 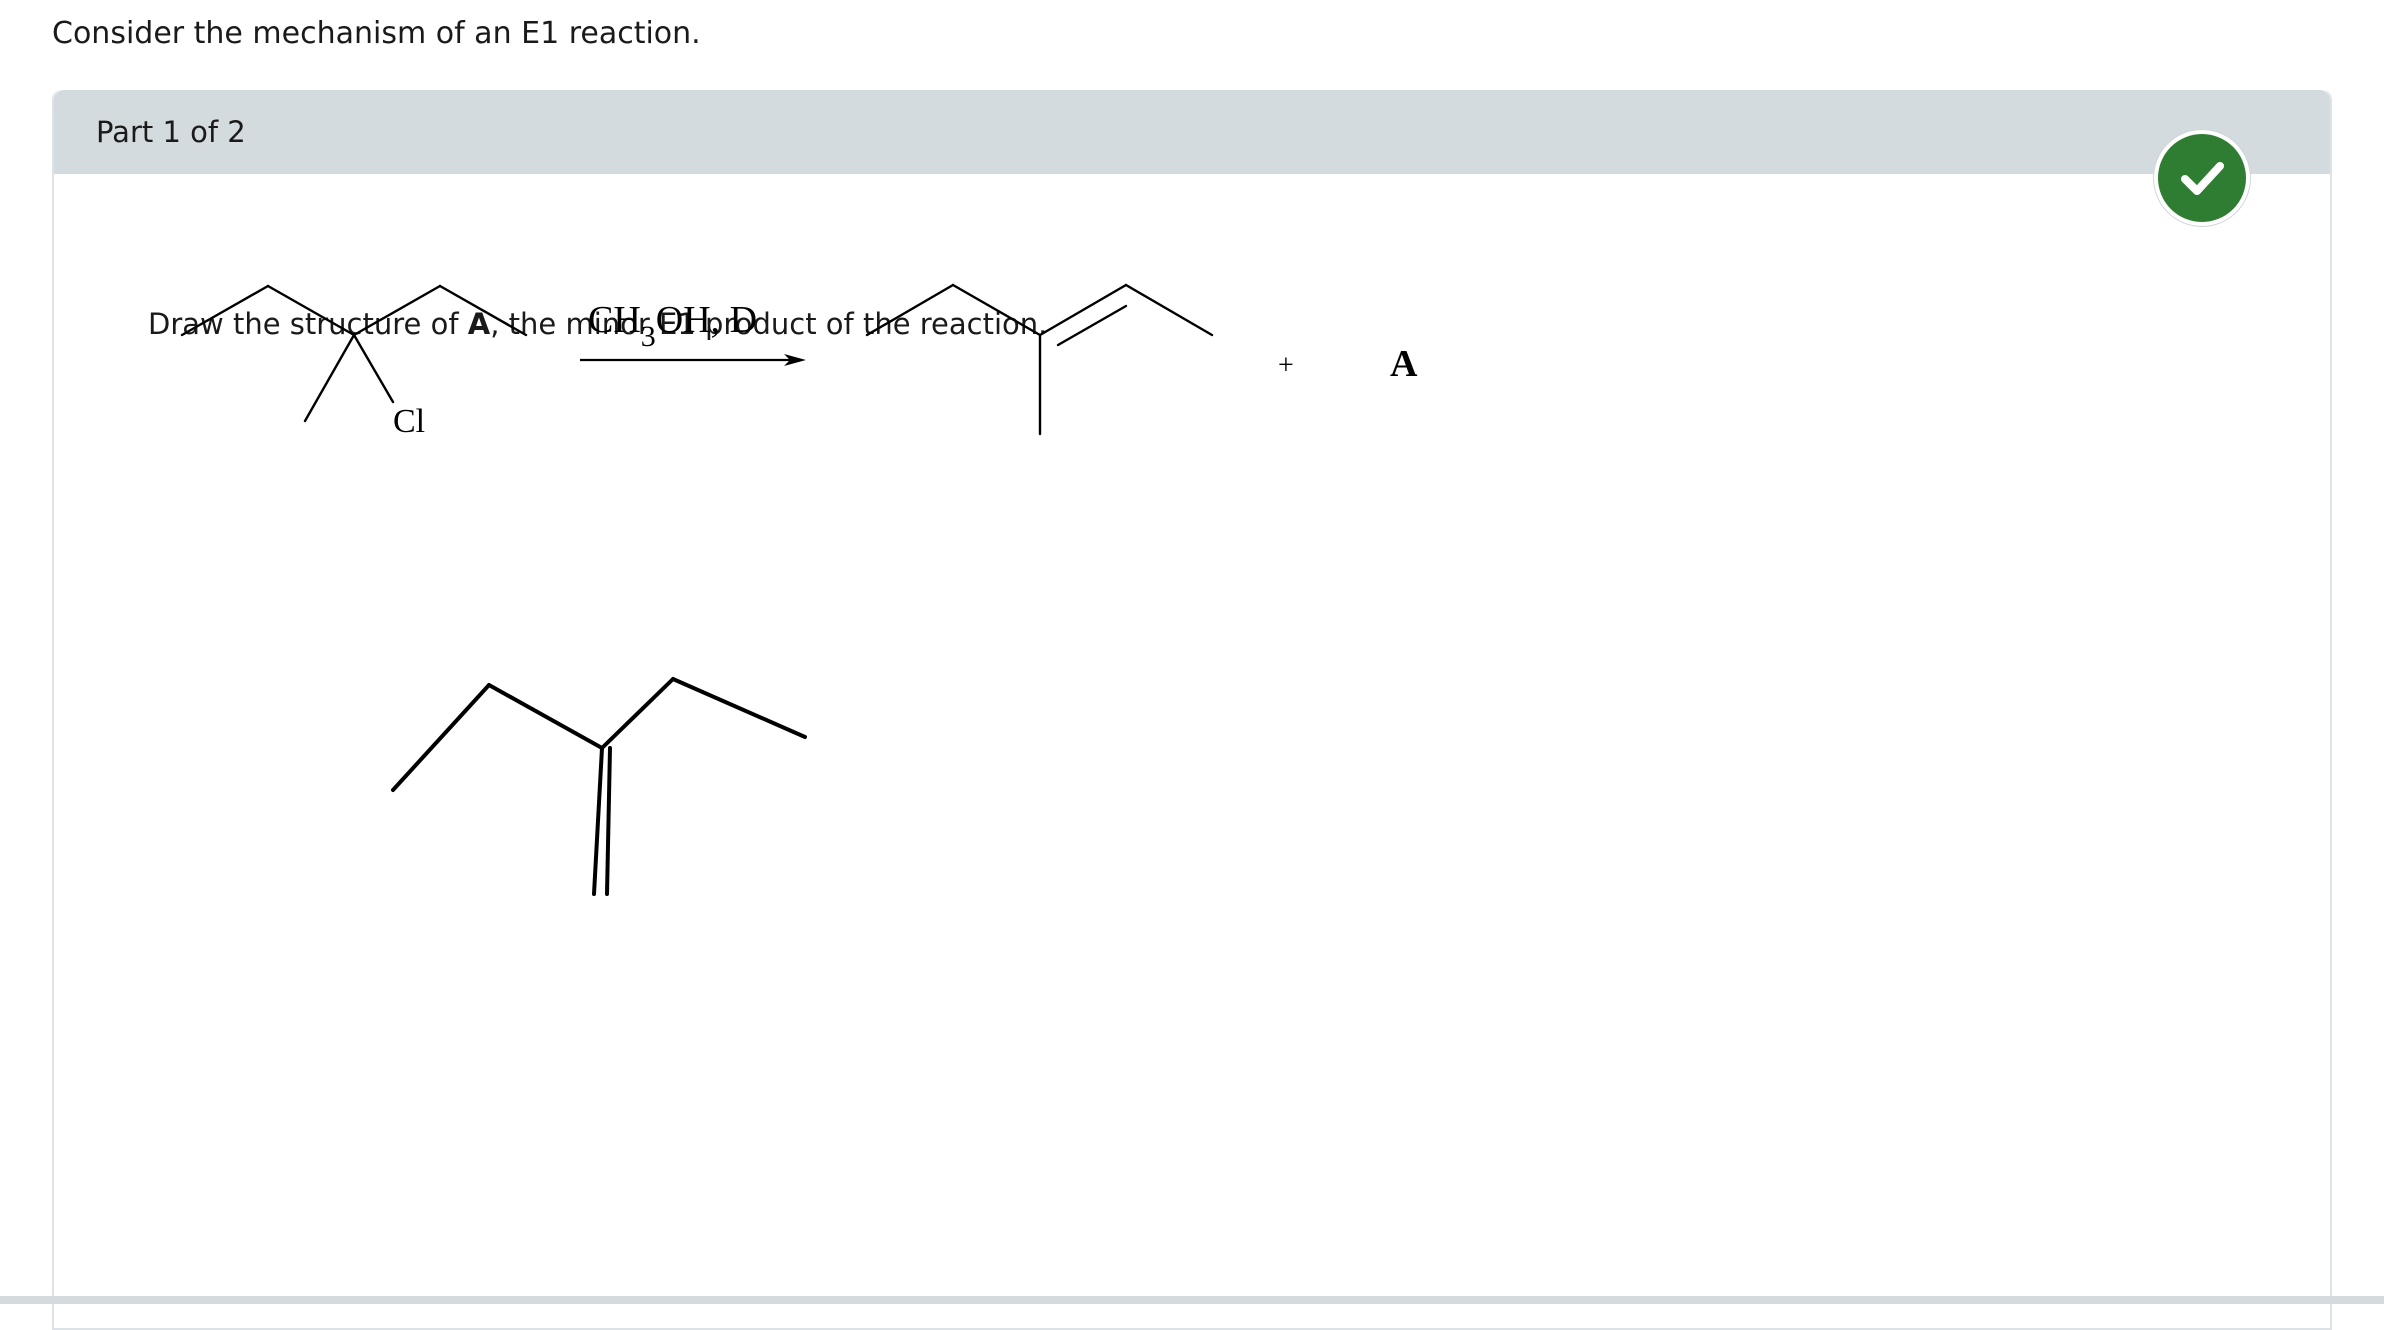 I want to click on reagent-label: CH3OH, D, so click(x=672, y=326).